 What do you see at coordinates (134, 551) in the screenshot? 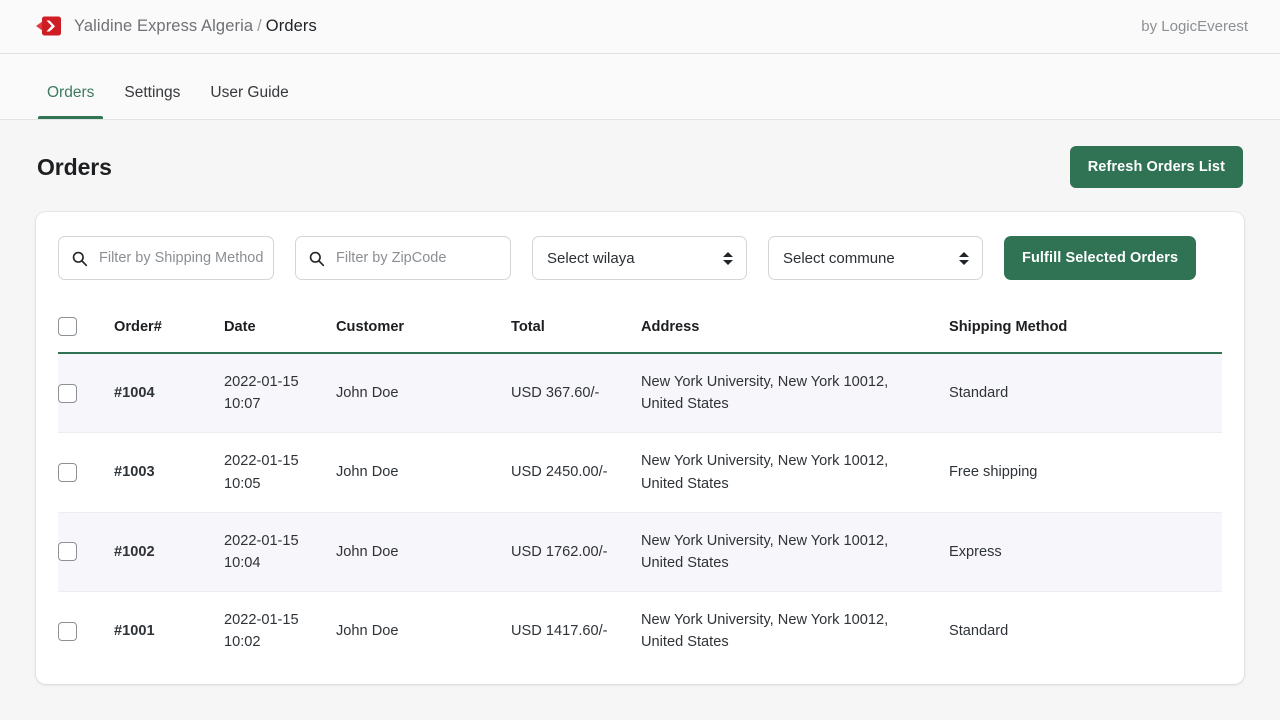
I see `cell-order-number: #1002` at bounding box center [134, 551].